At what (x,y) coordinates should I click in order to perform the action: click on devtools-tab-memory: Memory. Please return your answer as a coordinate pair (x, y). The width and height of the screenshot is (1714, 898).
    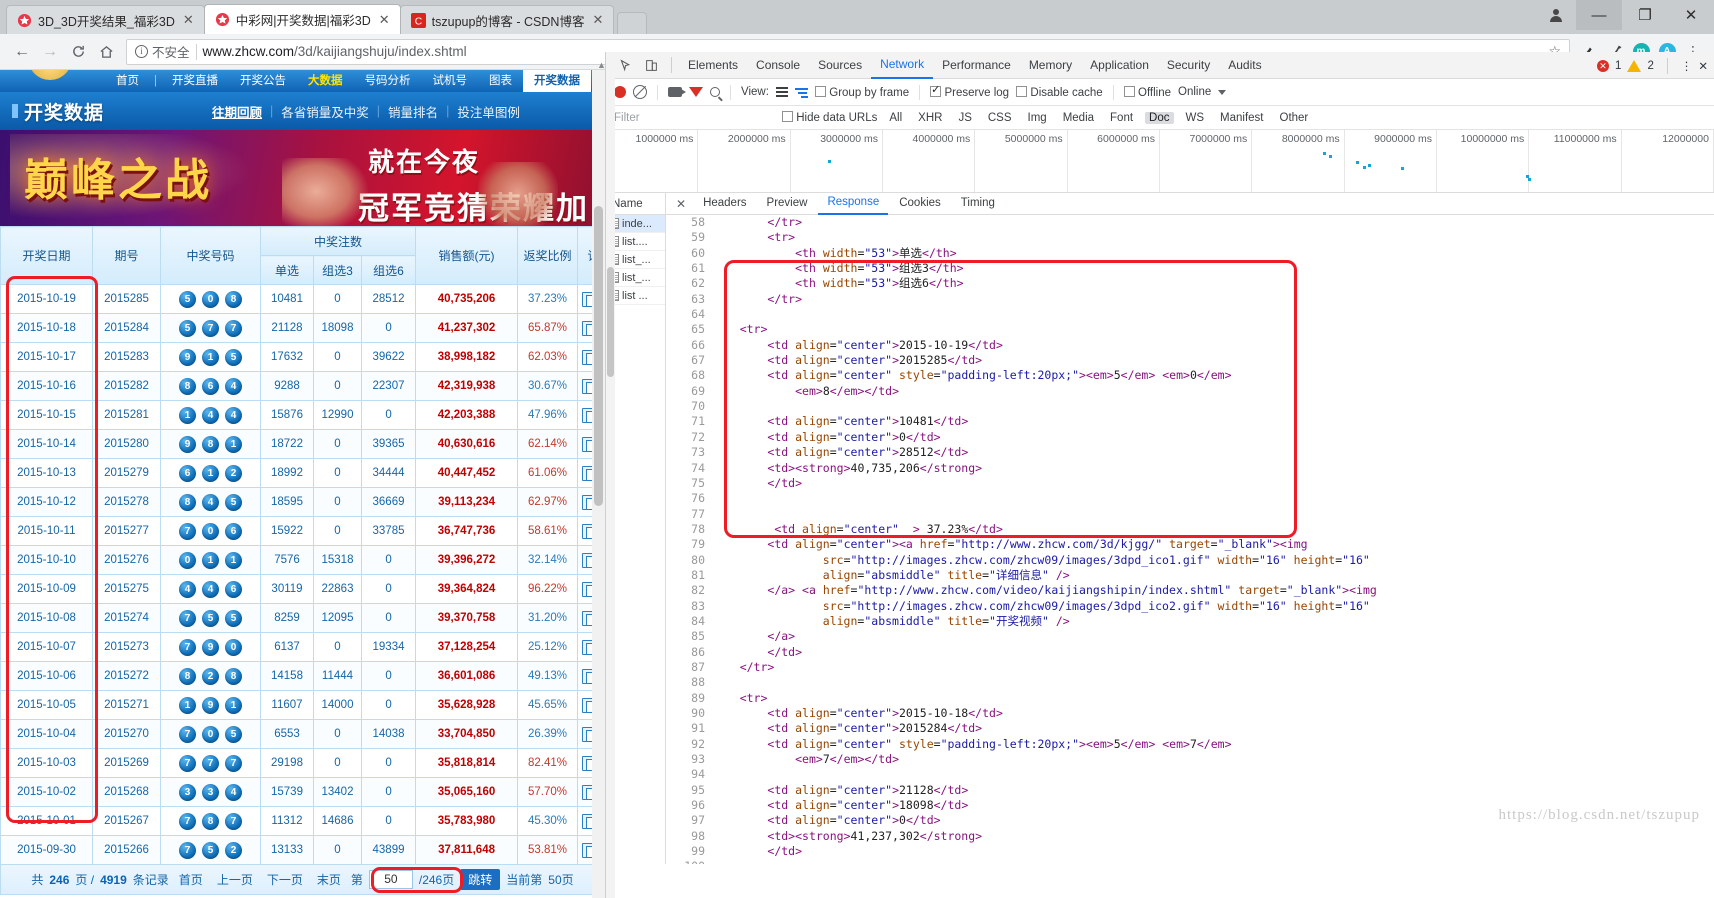
    Looking at the image, I should click on (1050, 65).